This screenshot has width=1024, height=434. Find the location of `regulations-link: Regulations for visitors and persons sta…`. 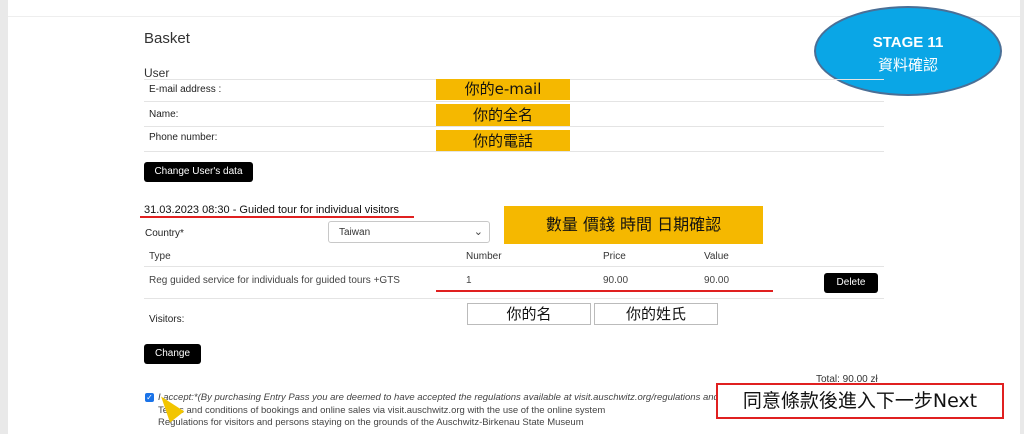

regulations-link: Regulations for visitors and persons sta… is located at coordinates (371, 422).